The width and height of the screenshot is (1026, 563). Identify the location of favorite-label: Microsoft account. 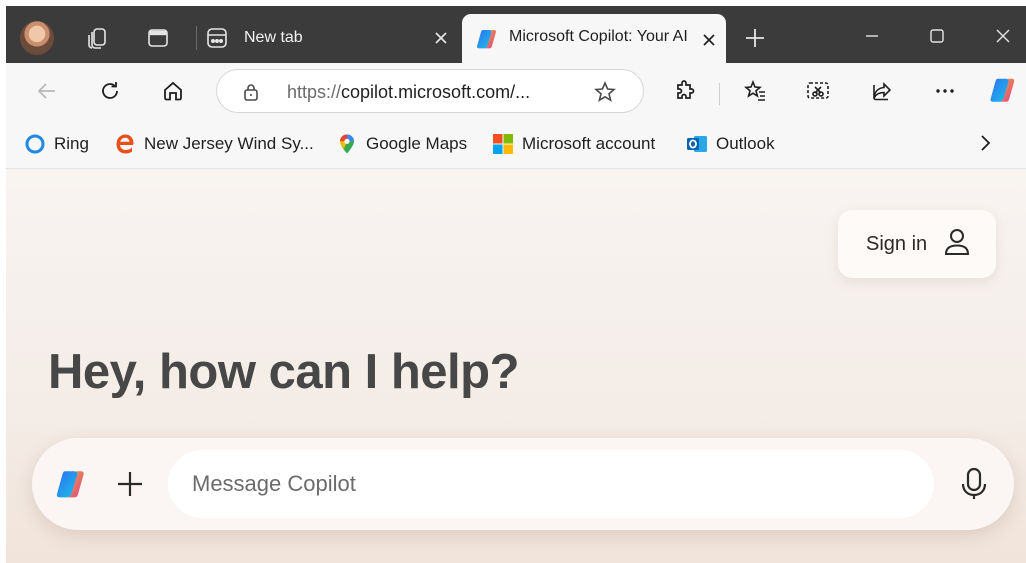
(589, 143).